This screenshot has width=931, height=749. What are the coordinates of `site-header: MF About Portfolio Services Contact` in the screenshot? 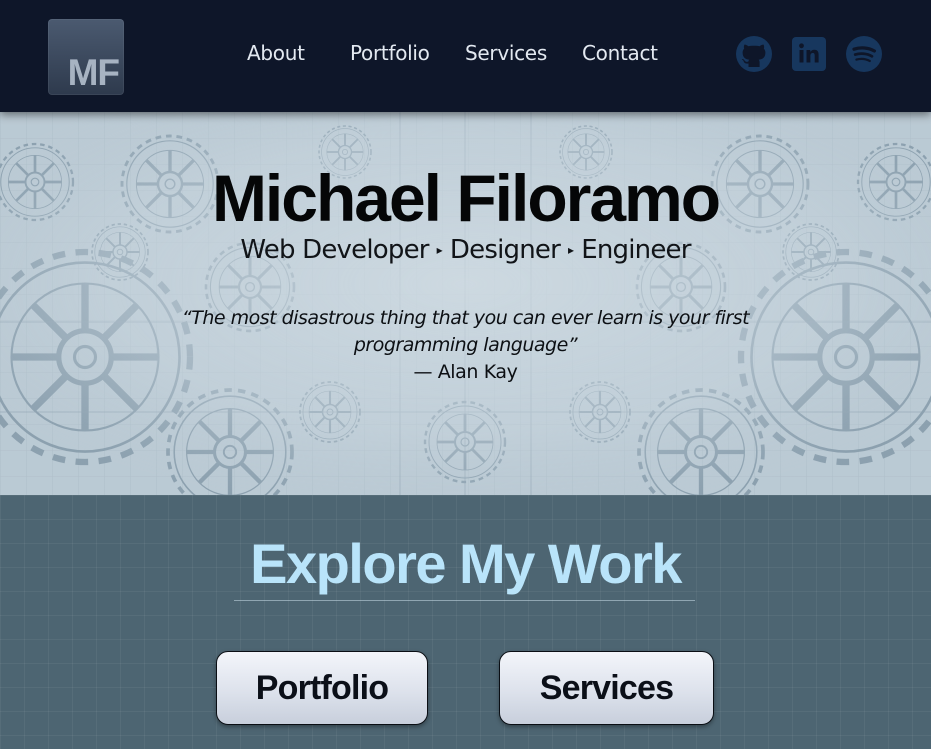 It's located at (465, 56).